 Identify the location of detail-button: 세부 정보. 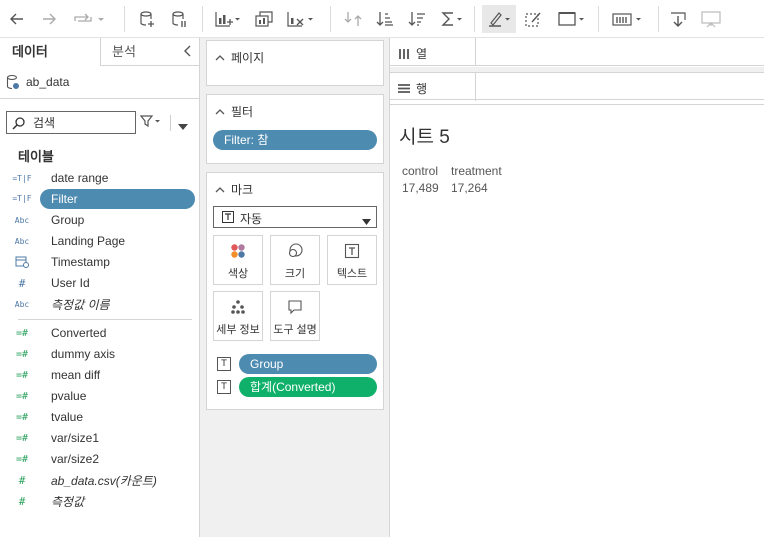
(238, 316).